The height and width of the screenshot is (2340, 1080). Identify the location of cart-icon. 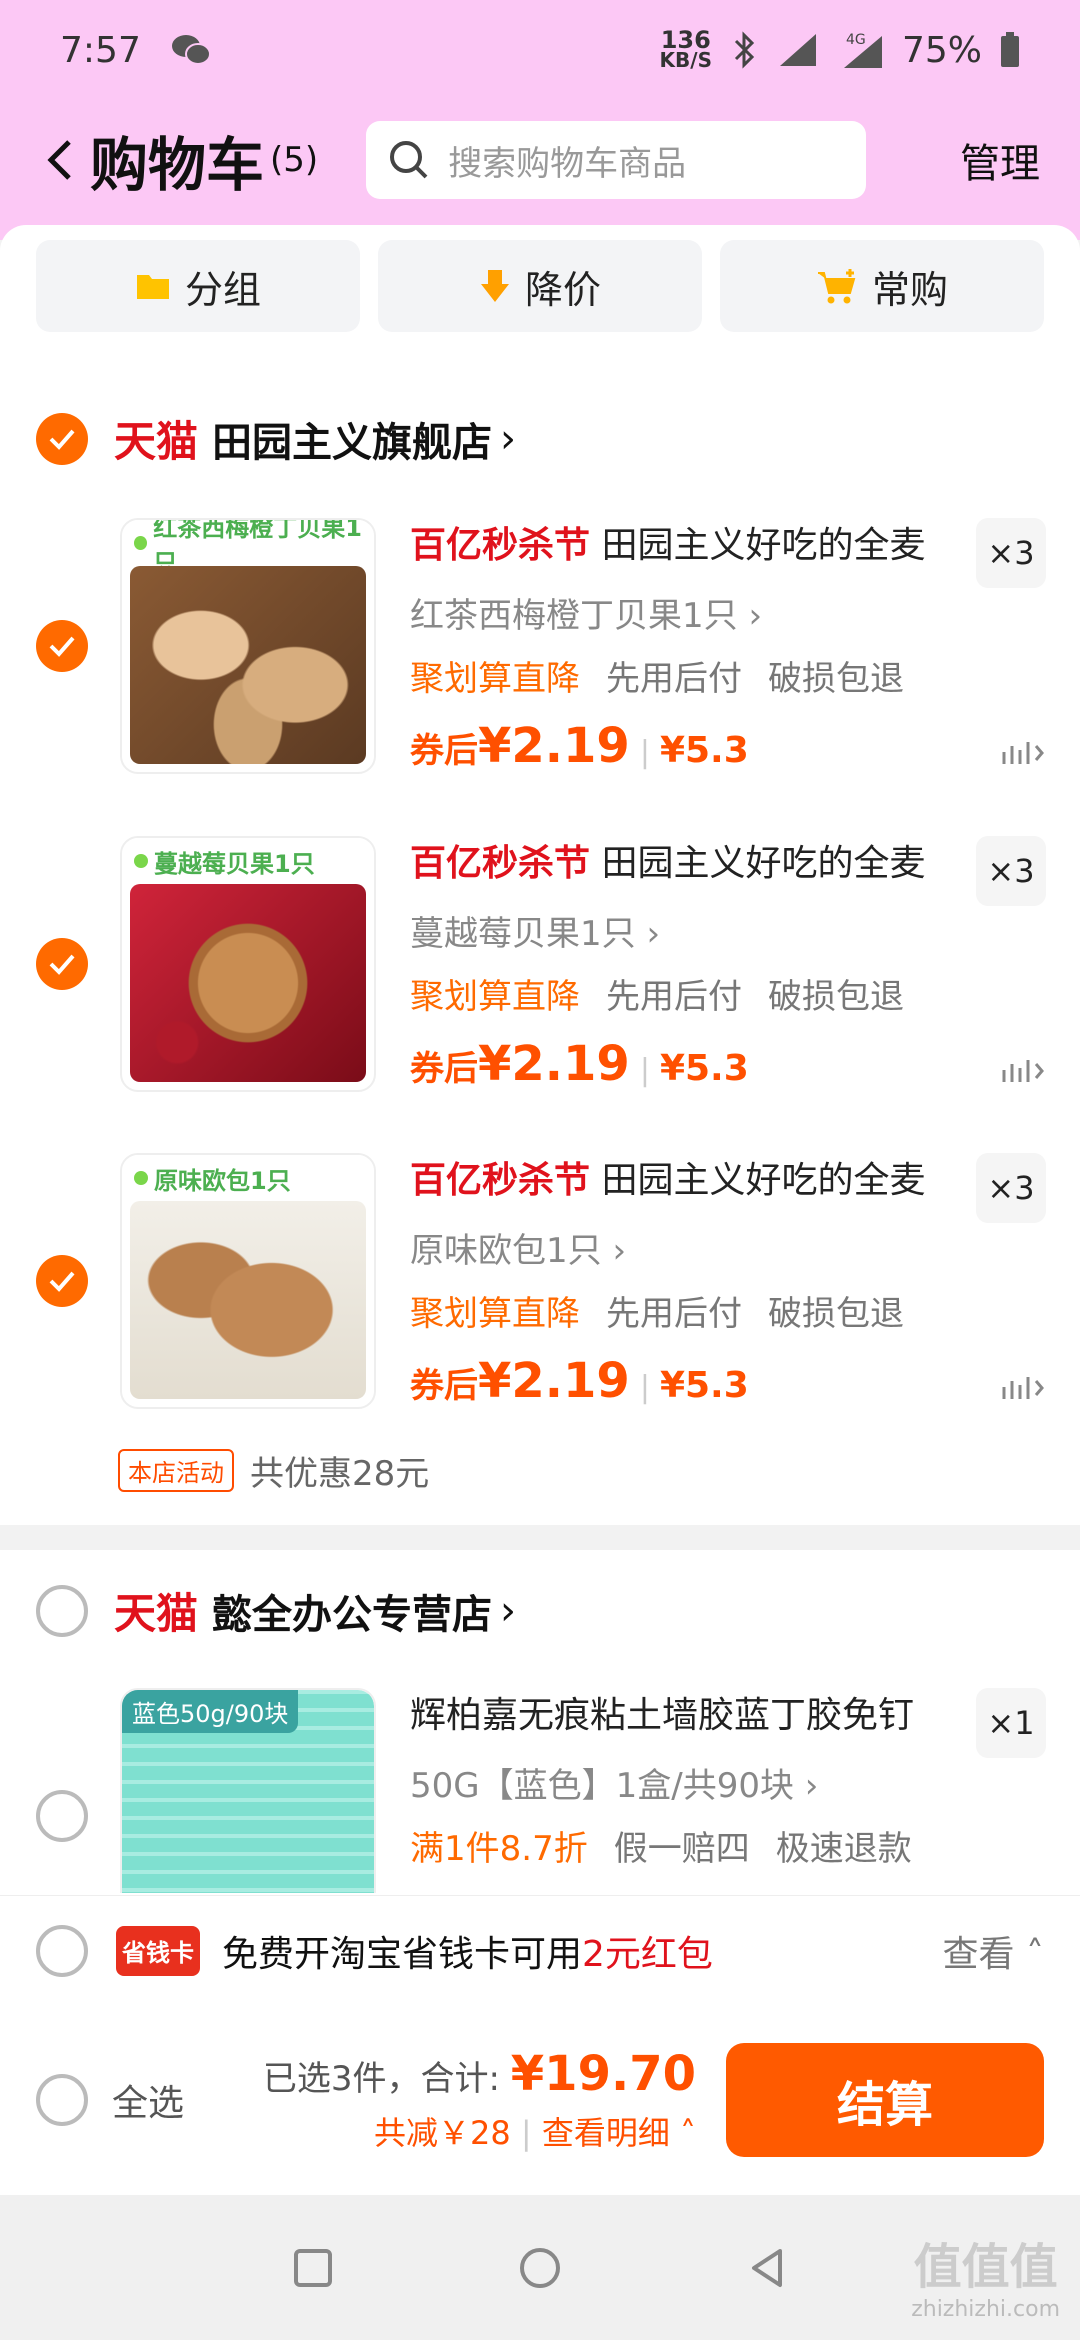
(836, 286).